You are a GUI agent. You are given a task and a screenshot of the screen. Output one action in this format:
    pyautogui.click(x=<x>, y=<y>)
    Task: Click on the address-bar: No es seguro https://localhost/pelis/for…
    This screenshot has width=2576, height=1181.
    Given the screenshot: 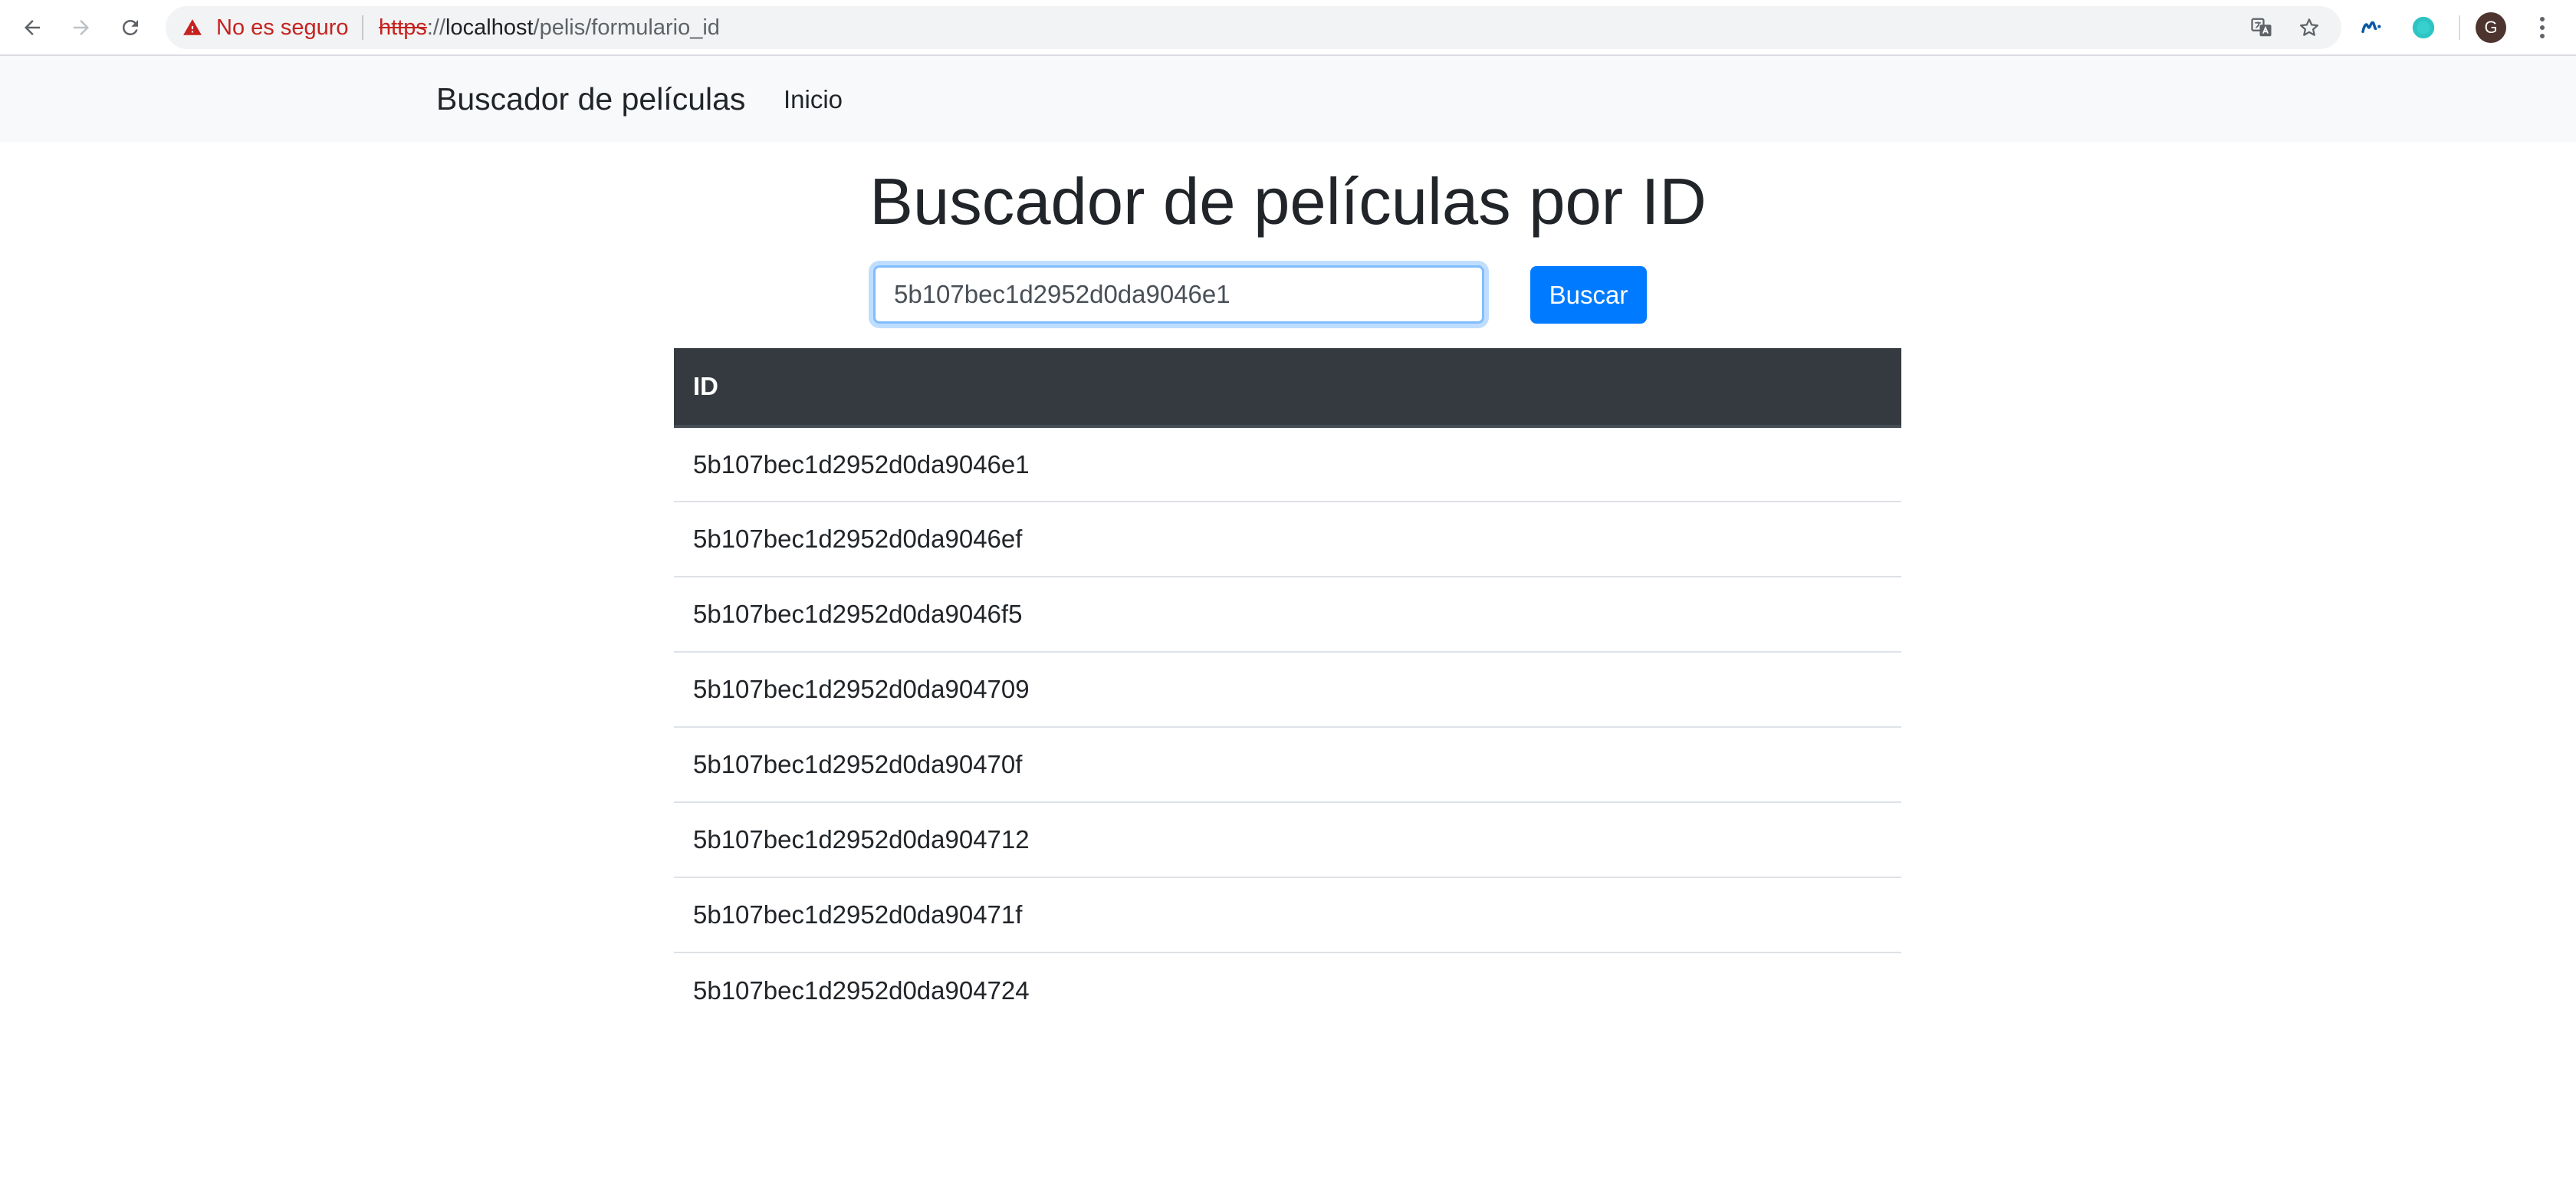 What is the action you would take?
    pyautogui.click(x=1253, y=27)
    